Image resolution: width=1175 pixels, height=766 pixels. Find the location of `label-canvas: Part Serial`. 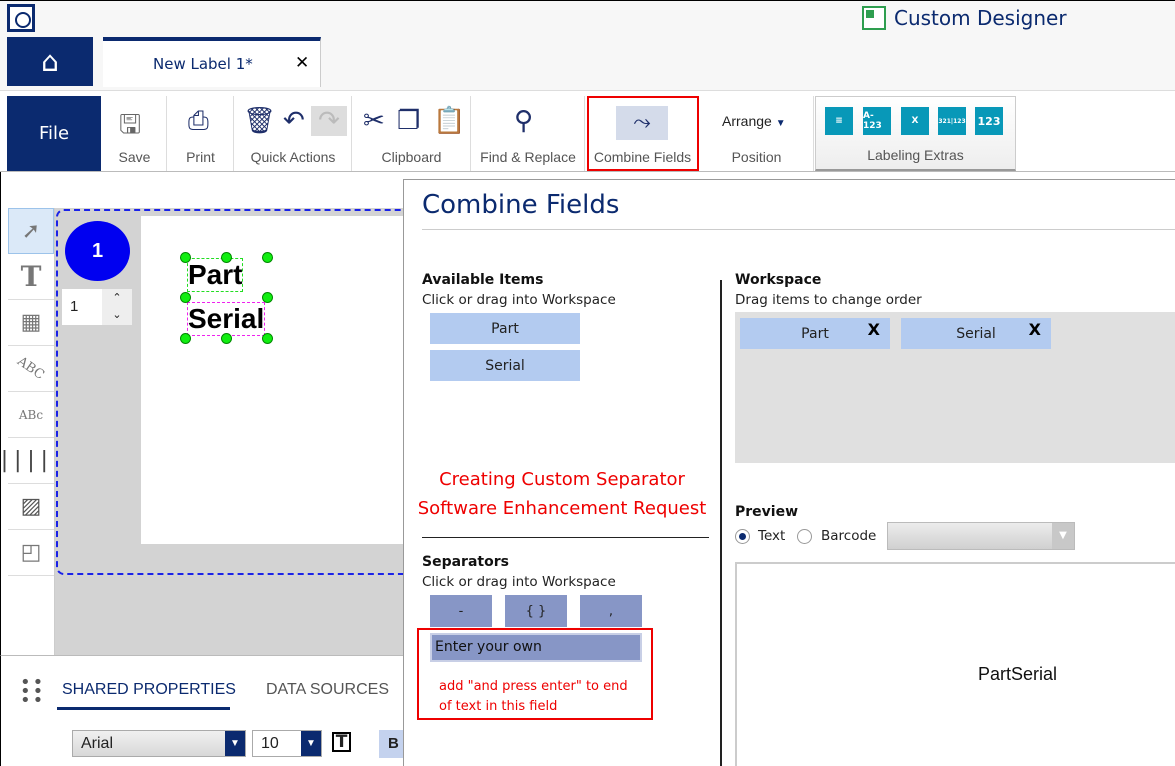

label-canvas: Part Serial is located at coordinates (272, 380).